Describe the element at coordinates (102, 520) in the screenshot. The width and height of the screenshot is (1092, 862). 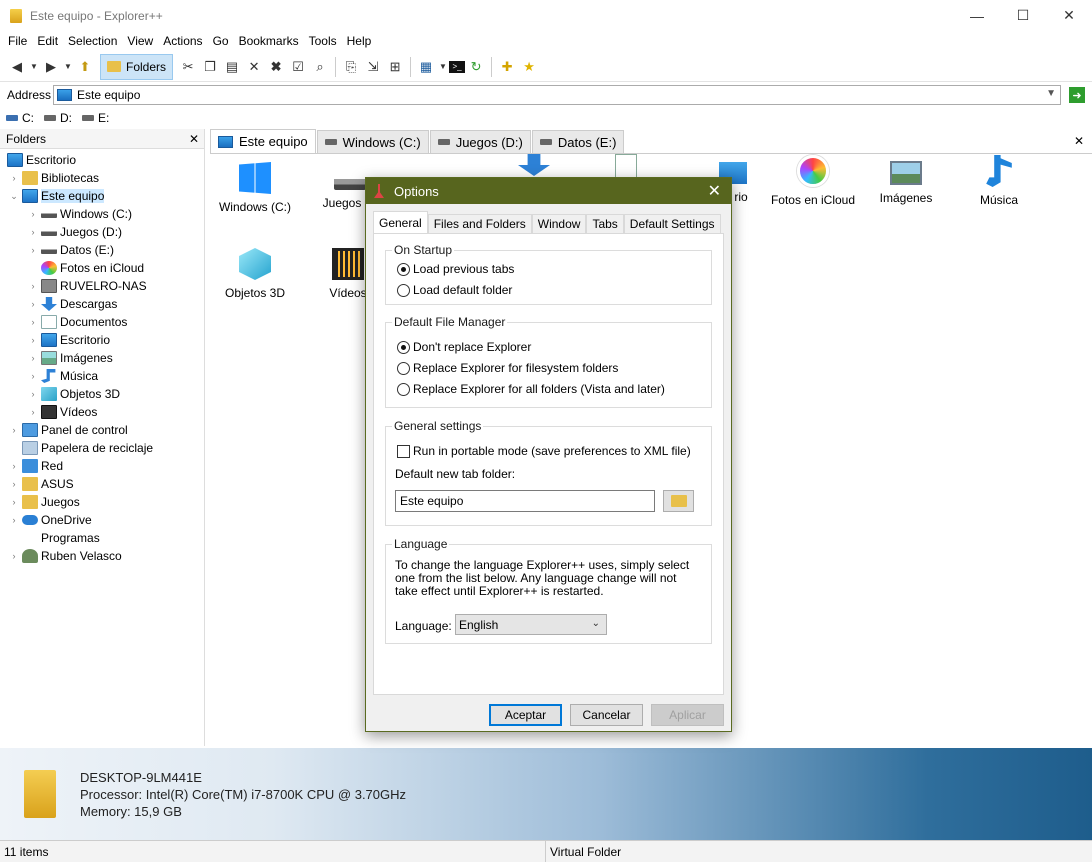
I see `tree-item-onedrive: › OneDrive` at that location.